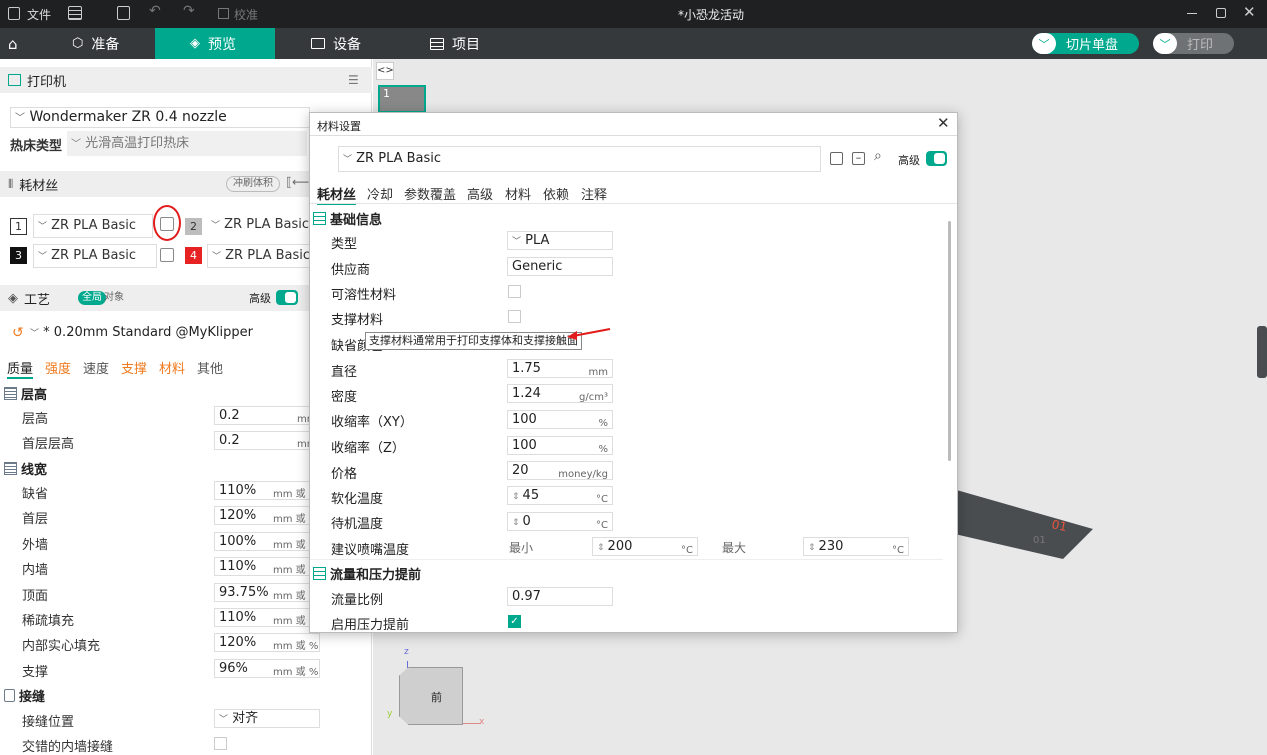  Describe the element at coordinates (267, 668) in the screenshot. I see `line-width-support-input: 96% mm 或 %` at that location.